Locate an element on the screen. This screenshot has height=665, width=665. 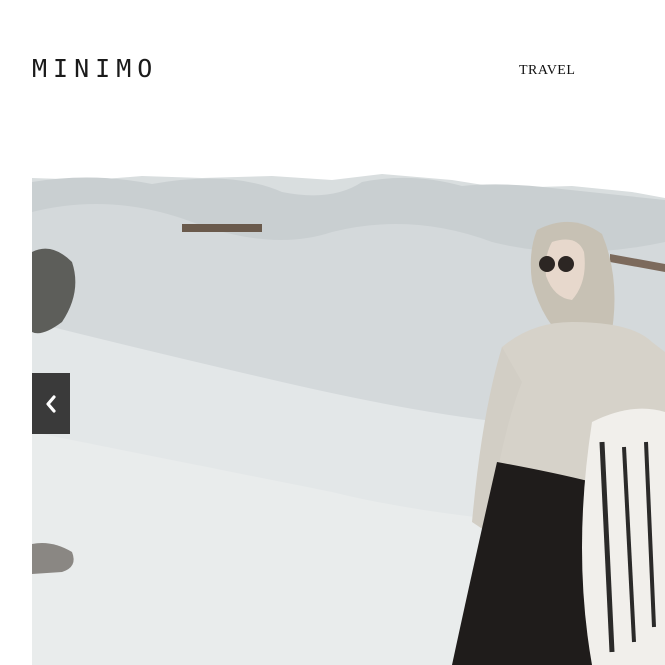
site-logo: MINIMO is located at coordinates (95, 68).